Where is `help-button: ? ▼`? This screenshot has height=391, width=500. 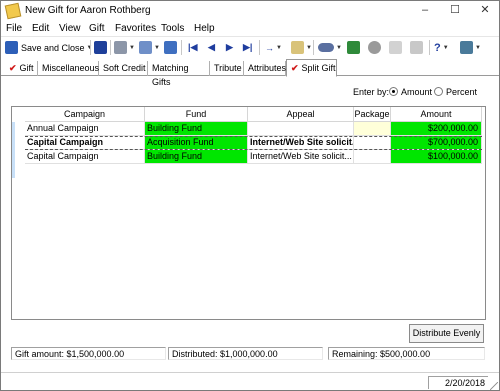 help-button: ? ▼ is located at coordinates (441, 47).